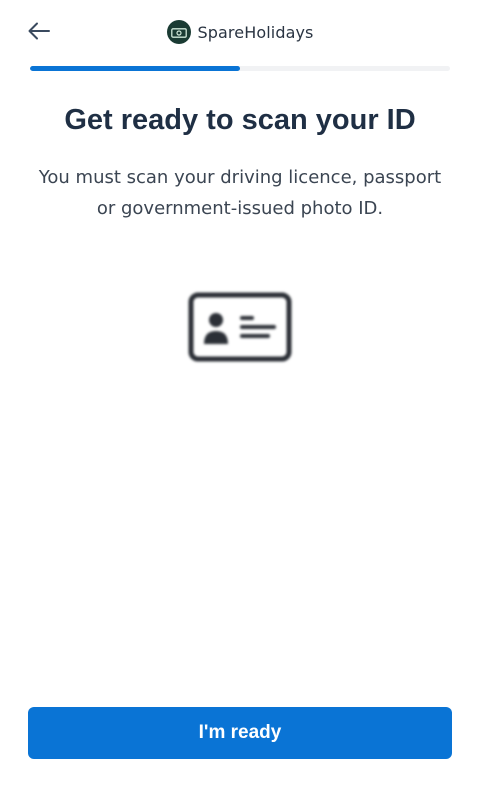  I want to click on brand-logo, so click(178, 32).